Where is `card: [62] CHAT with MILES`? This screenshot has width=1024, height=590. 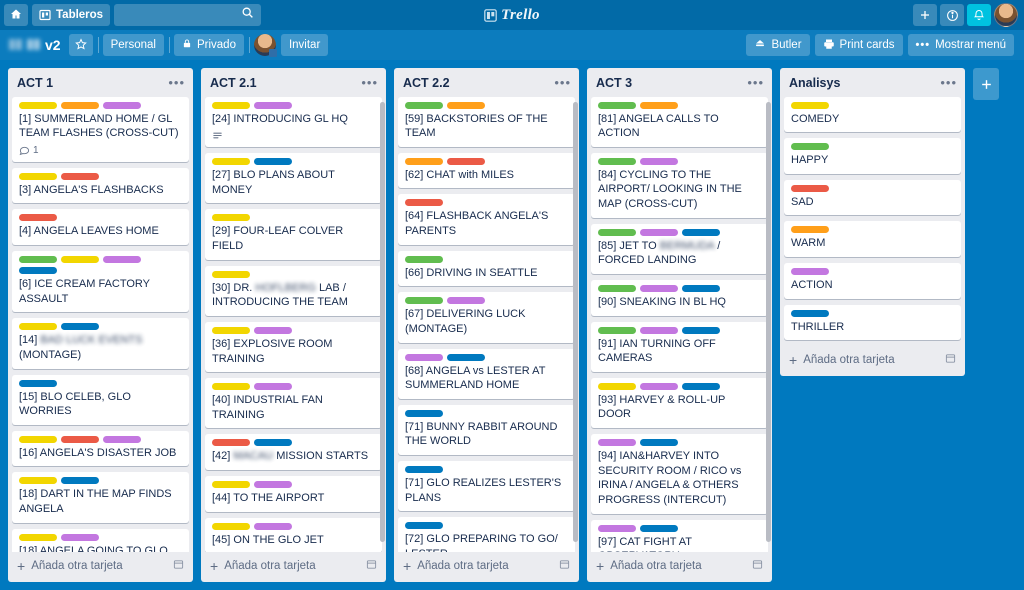
card: [62] CHAT with MILES is located at coordinates (486, 170).